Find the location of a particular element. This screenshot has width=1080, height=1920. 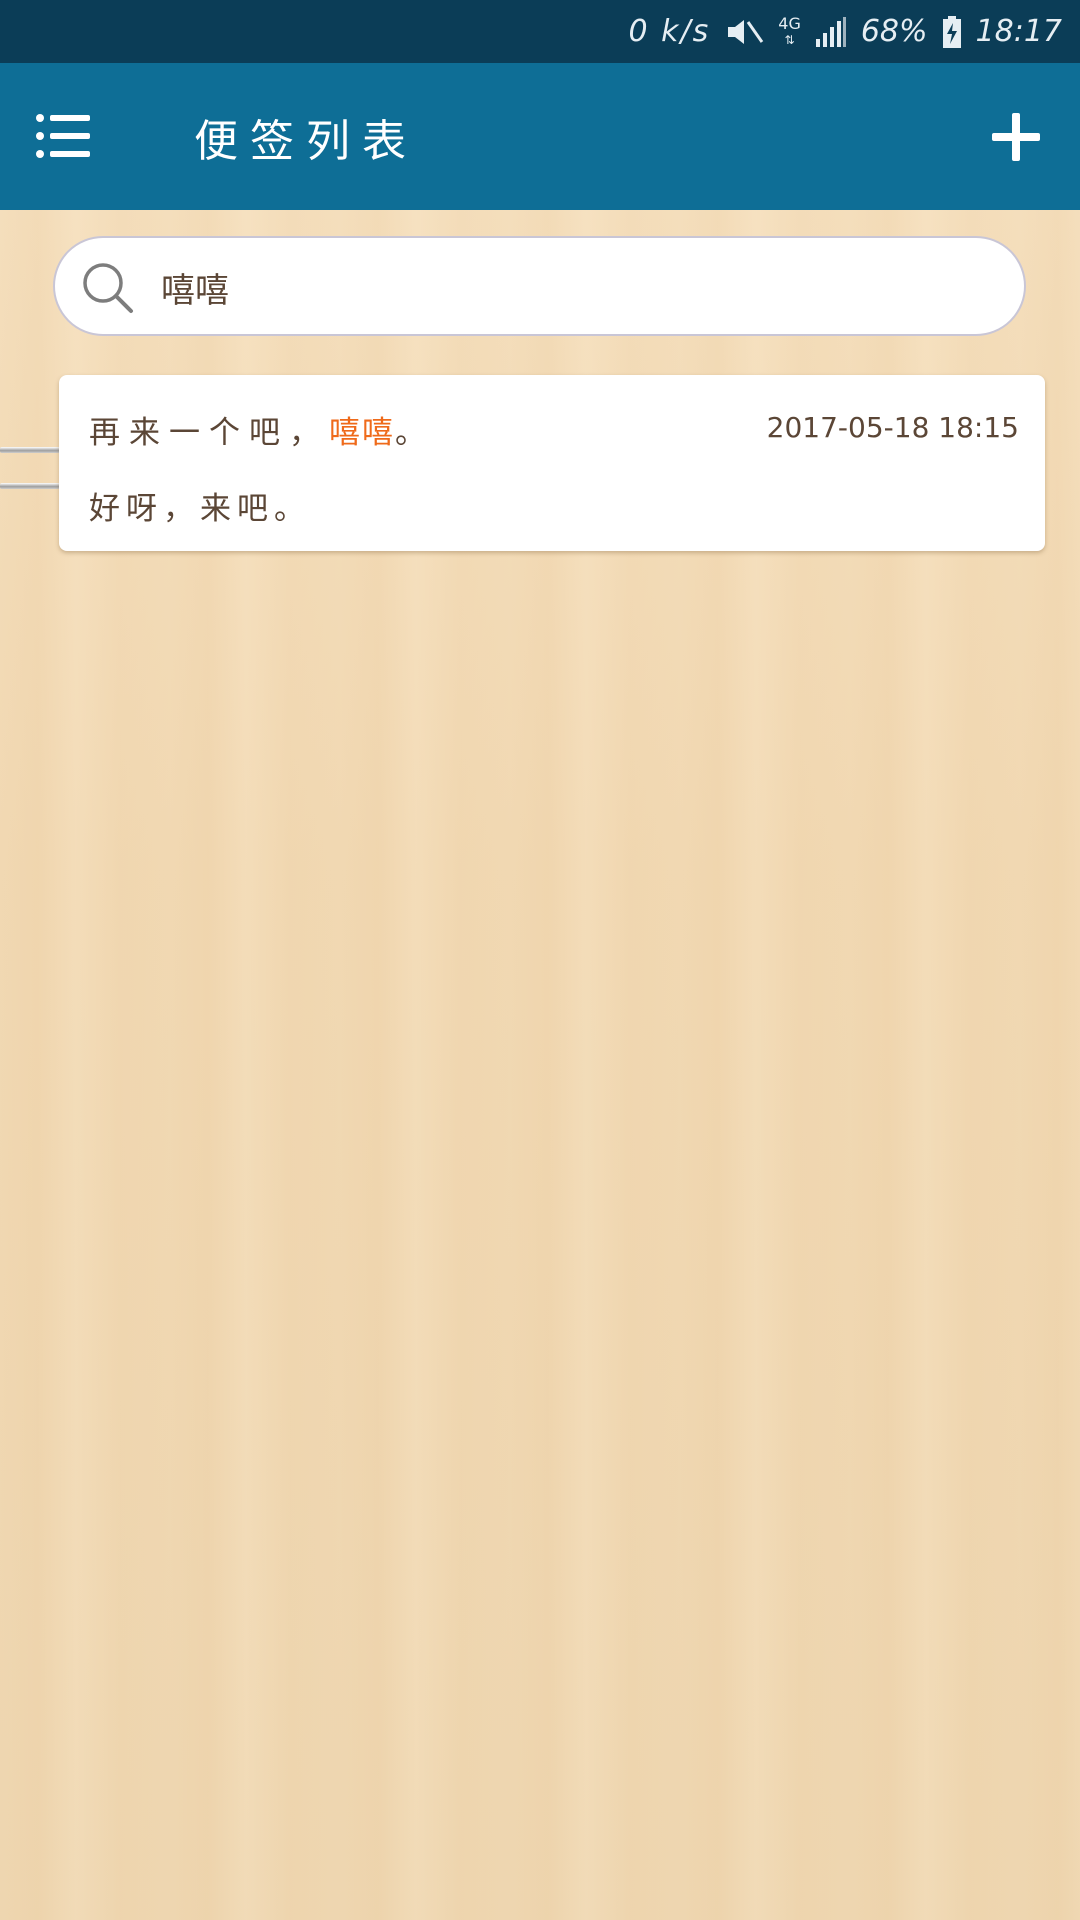

mute-icon is located at coordinates (744, 32).